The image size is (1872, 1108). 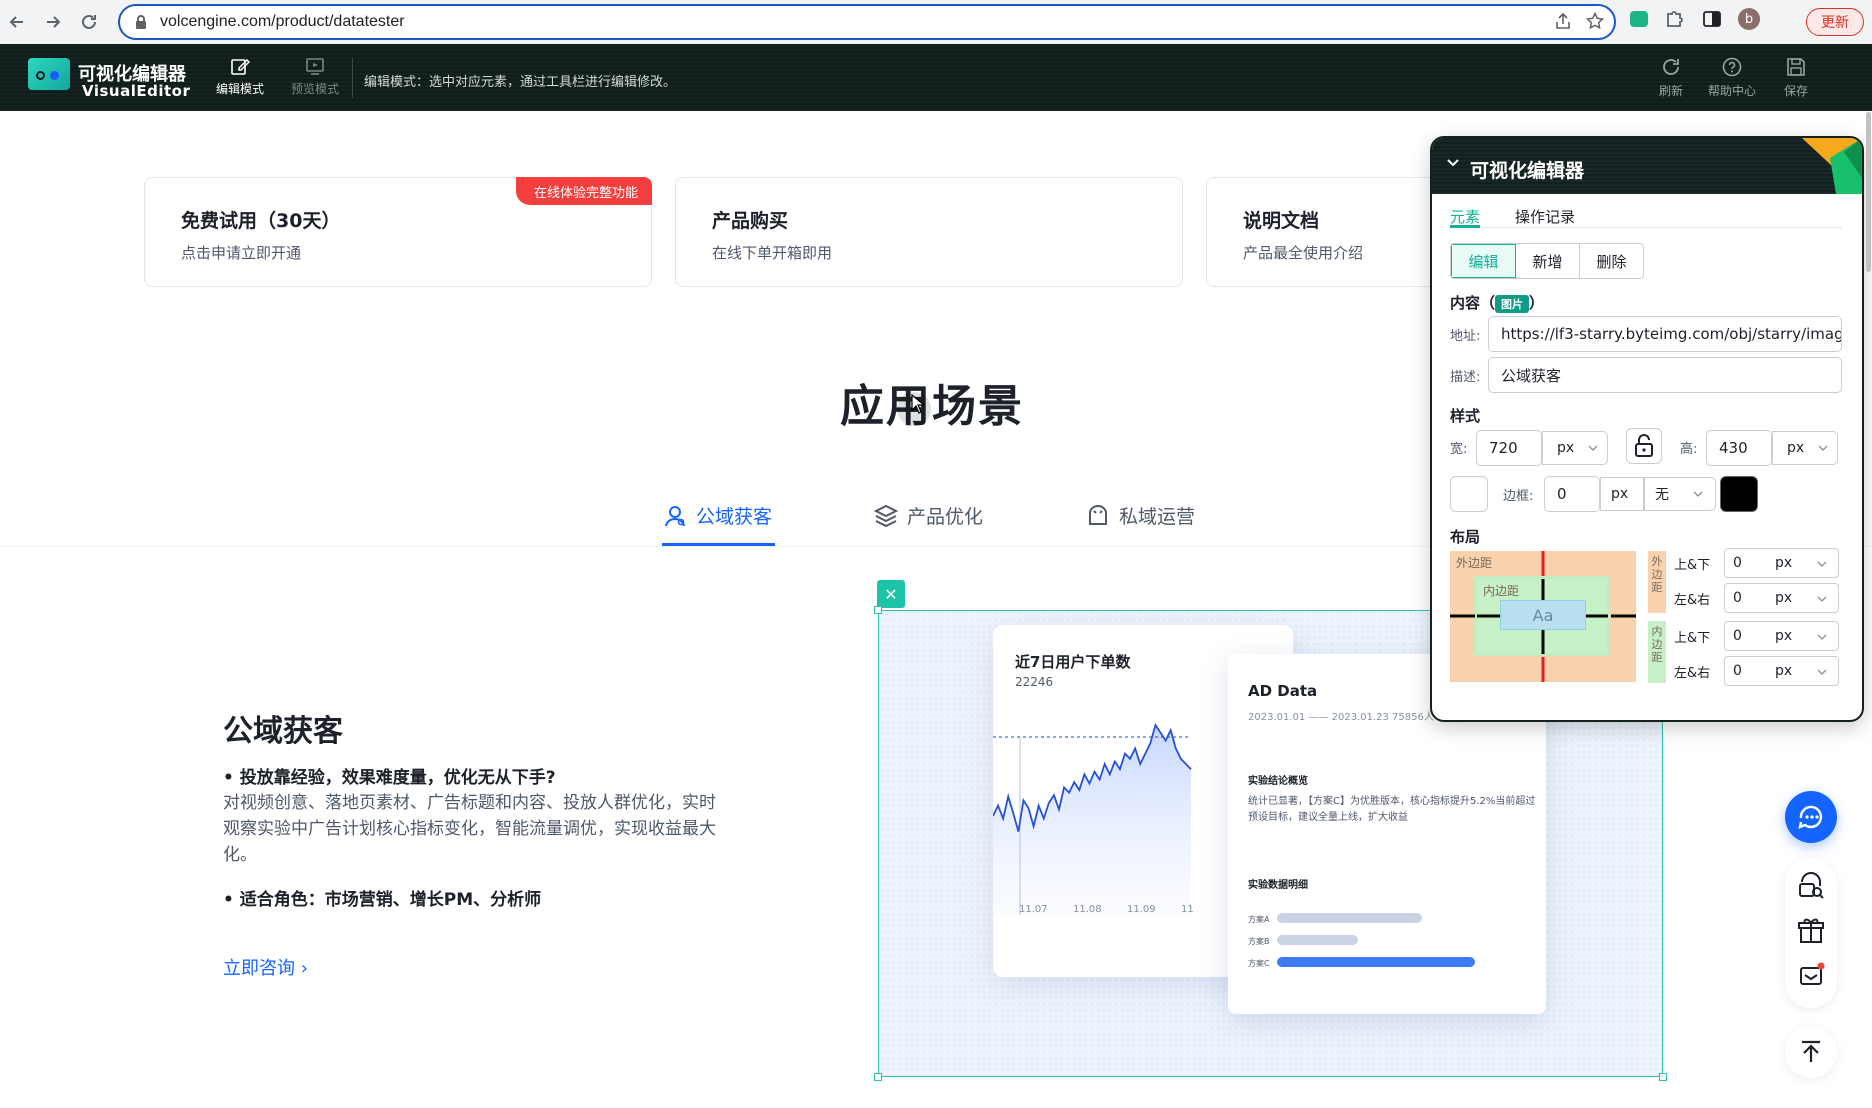 What do you see at coordinates (1465, 377) in the screenshot?
I see `desc-key: 描述:` at bounding box center [1465, 377].